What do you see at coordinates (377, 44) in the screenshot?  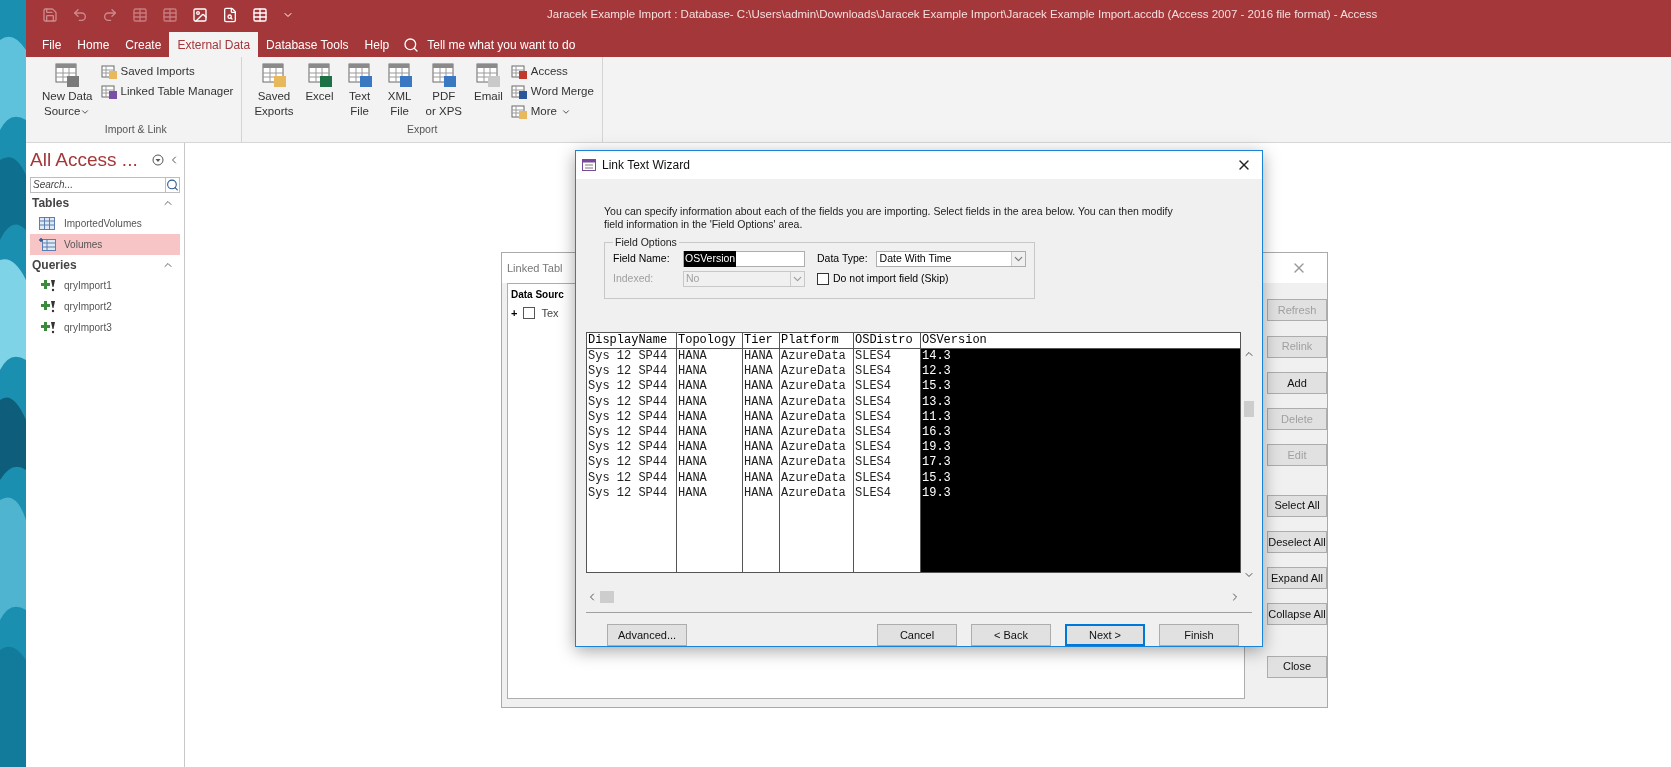 I see `ribbon-tab: Help` at bounding box center [377, 44].